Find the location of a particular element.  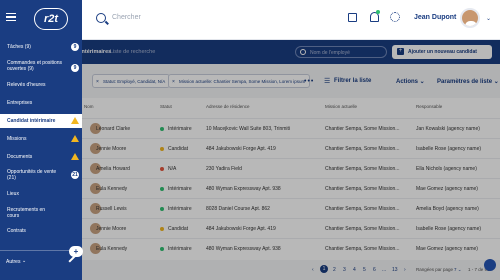

sidebar-item-lieux: Lieux is located at coordinates (41, 194).